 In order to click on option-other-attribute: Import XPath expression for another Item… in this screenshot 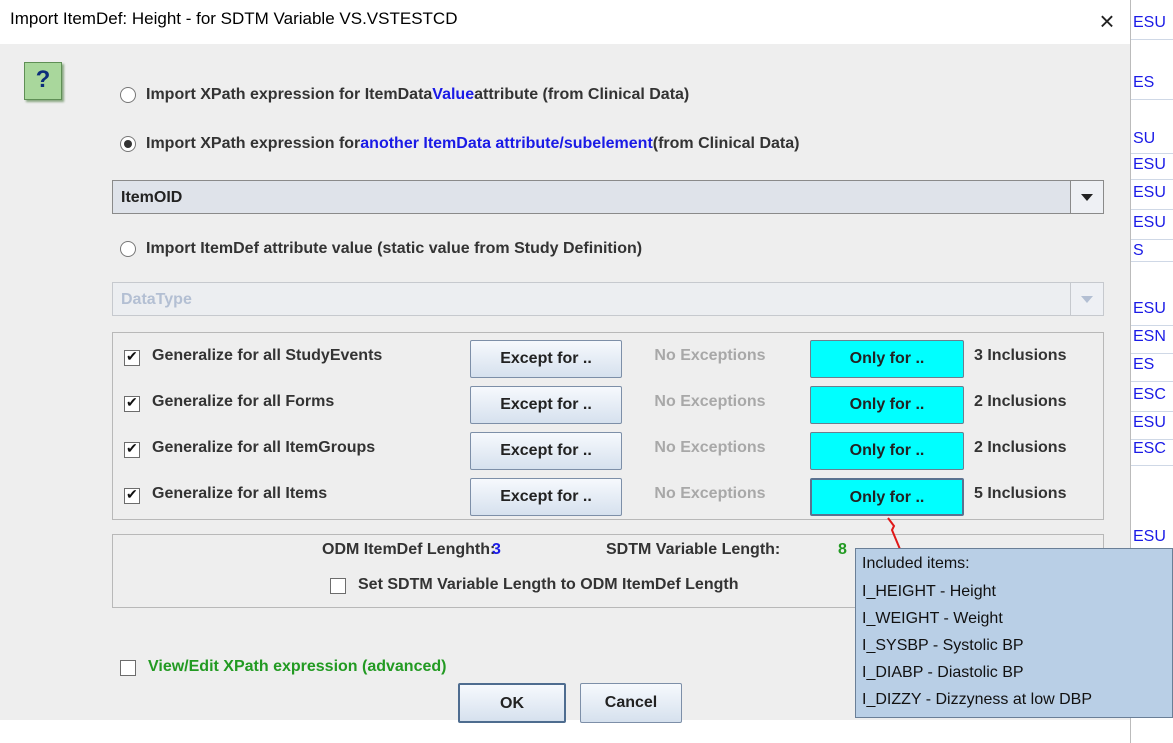, I will do `click(459, 144)`.